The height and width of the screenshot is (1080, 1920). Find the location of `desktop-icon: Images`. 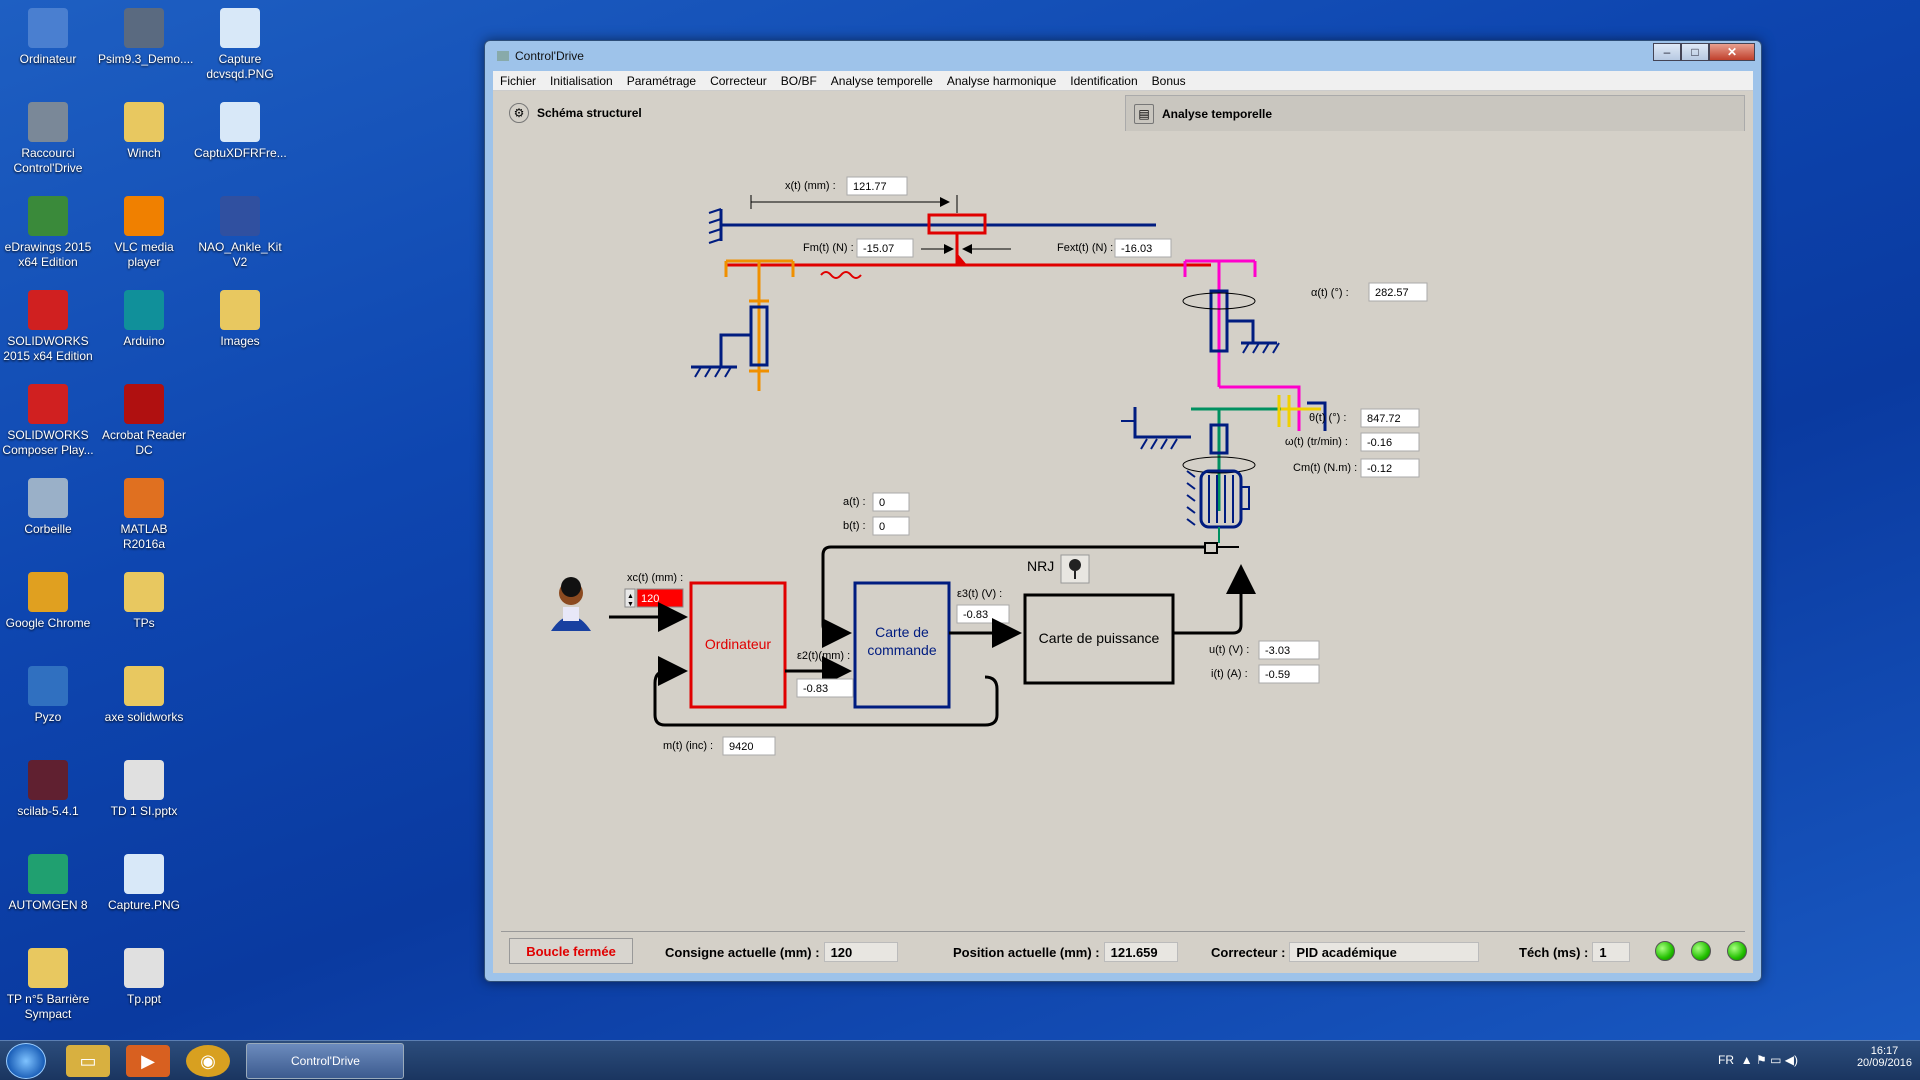

desktop-icon: Images is located at coordinates (240, 319).